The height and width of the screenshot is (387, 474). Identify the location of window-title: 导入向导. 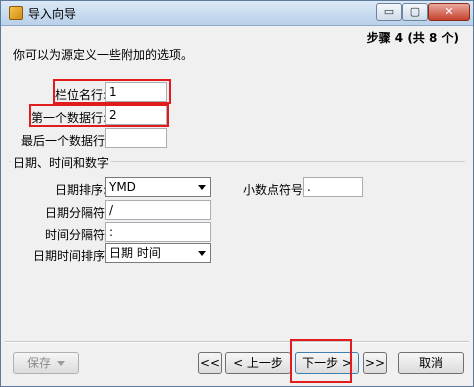
(52, 14).